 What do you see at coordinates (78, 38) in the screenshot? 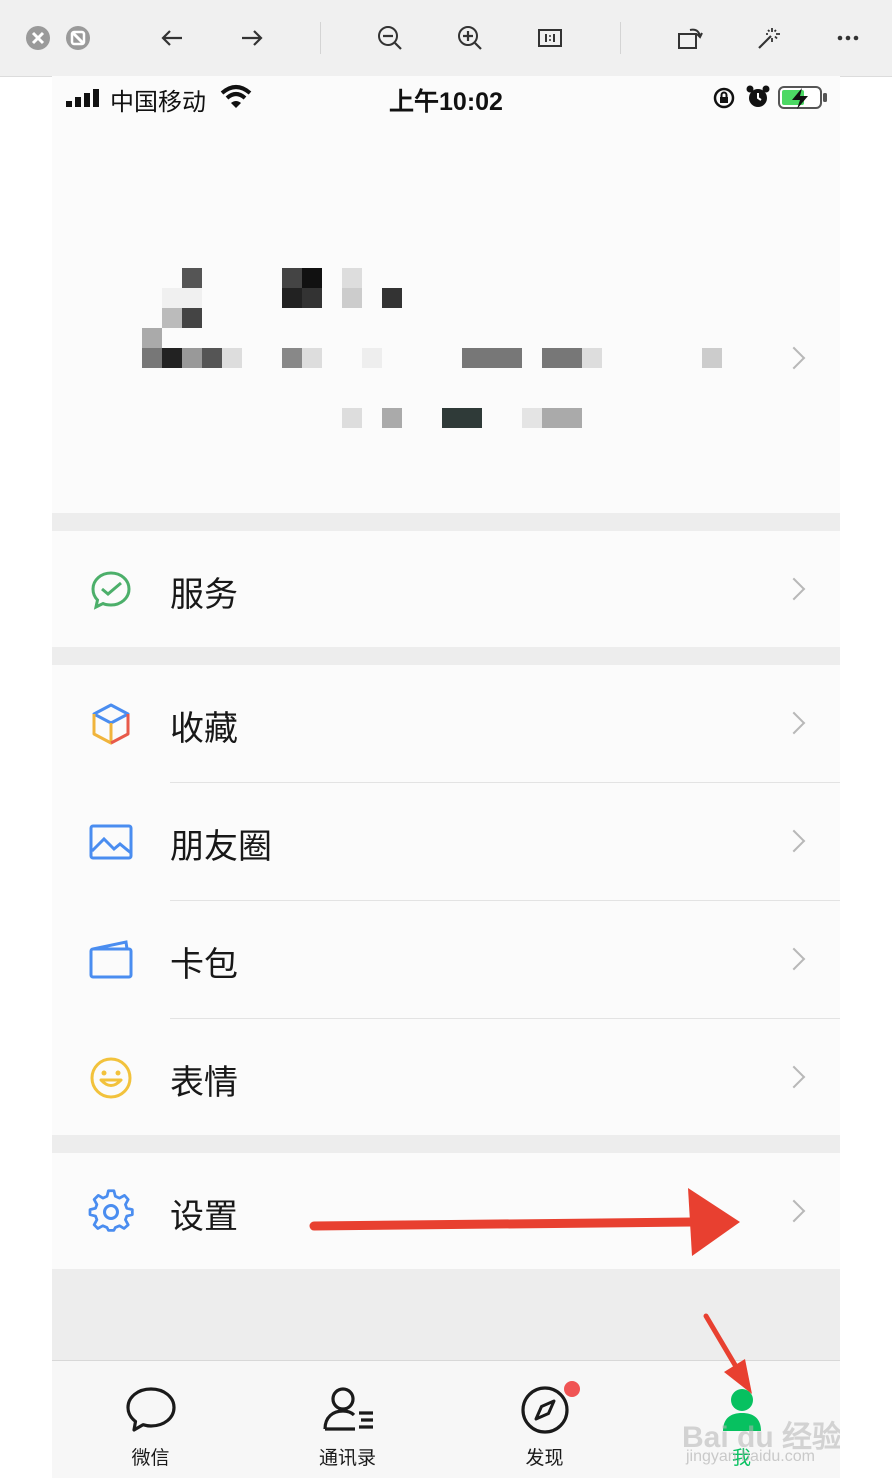
I see `minimize-window-icon` at bounding box center [78, 38].